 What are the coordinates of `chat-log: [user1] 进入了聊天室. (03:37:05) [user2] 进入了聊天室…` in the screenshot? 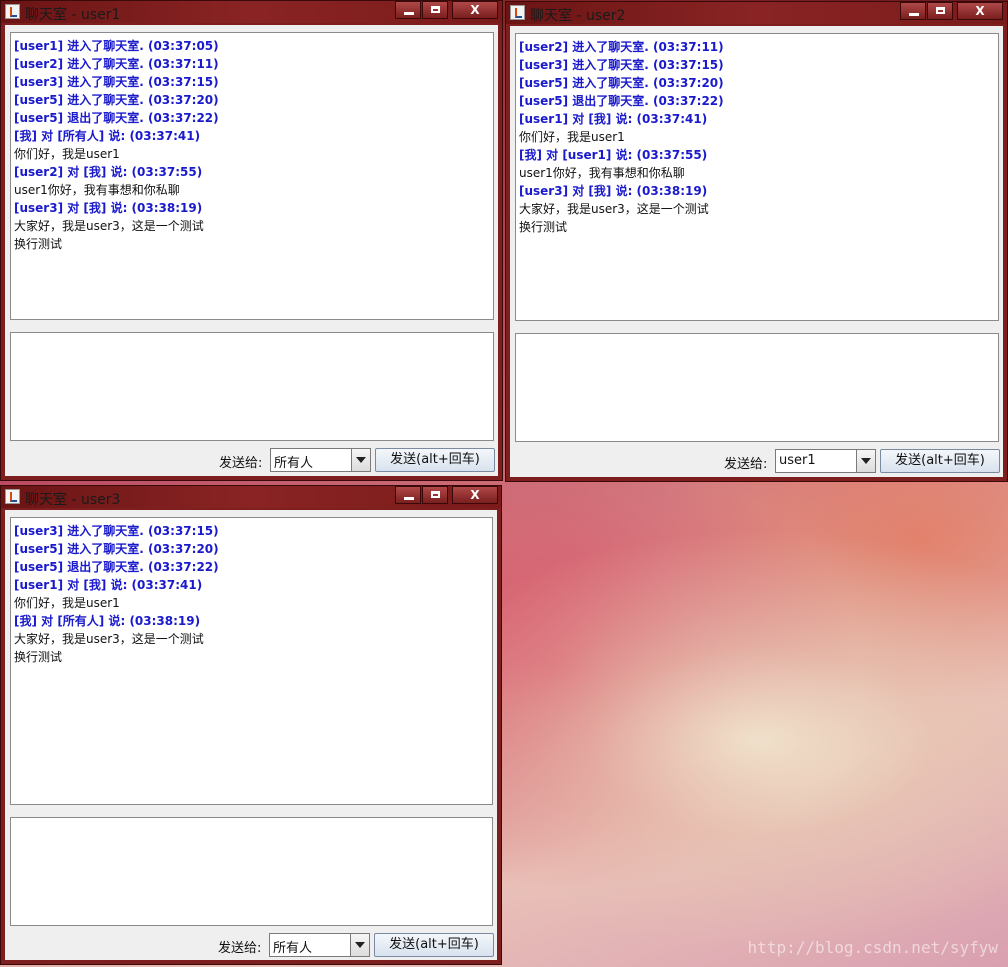 It's located at (252, 176).